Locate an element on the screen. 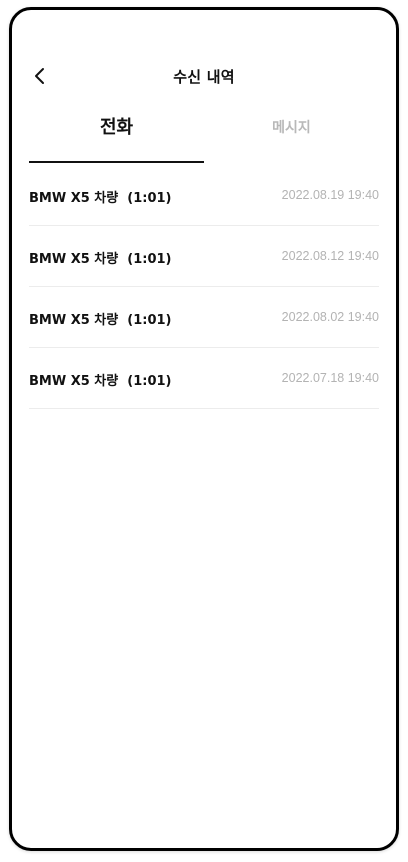 This screenshot has height=862, width=408. tab-calls-label: 전화 is located at coordinates (116, 127).